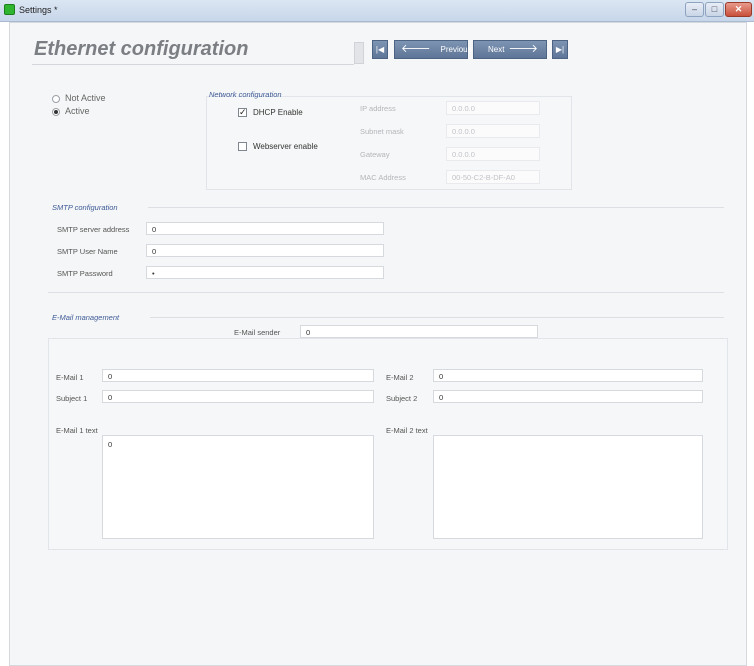 Image resolution: width=754 pixels, height=666 pixels. I want to click on email2-label: E-Mail 2, so click(400, 377).